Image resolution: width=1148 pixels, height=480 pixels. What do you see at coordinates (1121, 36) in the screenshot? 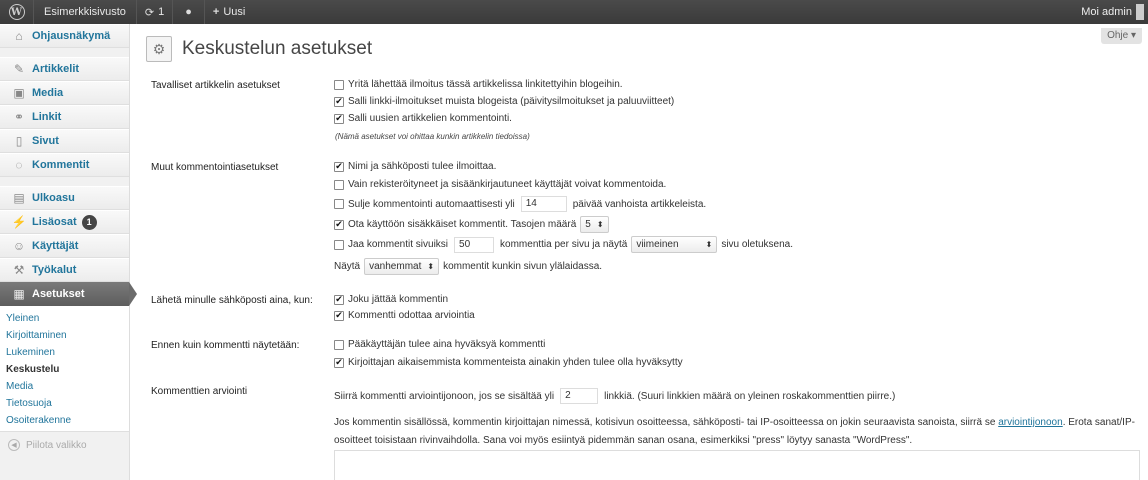
I see `help-tab: Ohje ▾` at bounding box center [1121, 36].